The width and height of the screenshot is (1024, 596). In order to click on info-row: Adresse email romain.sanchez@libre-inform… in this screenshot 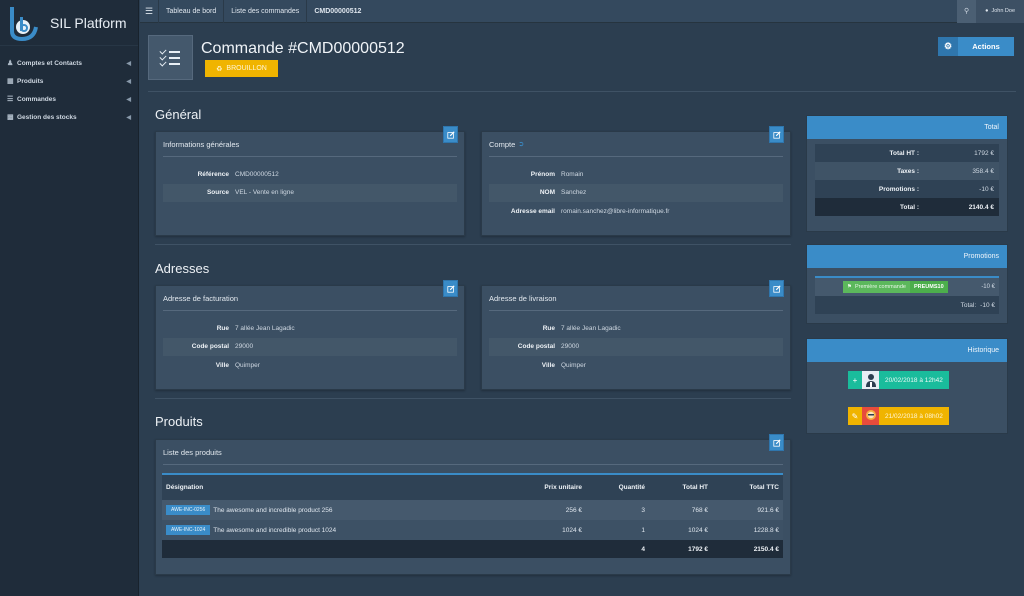, I will do `click(636, 211)`.